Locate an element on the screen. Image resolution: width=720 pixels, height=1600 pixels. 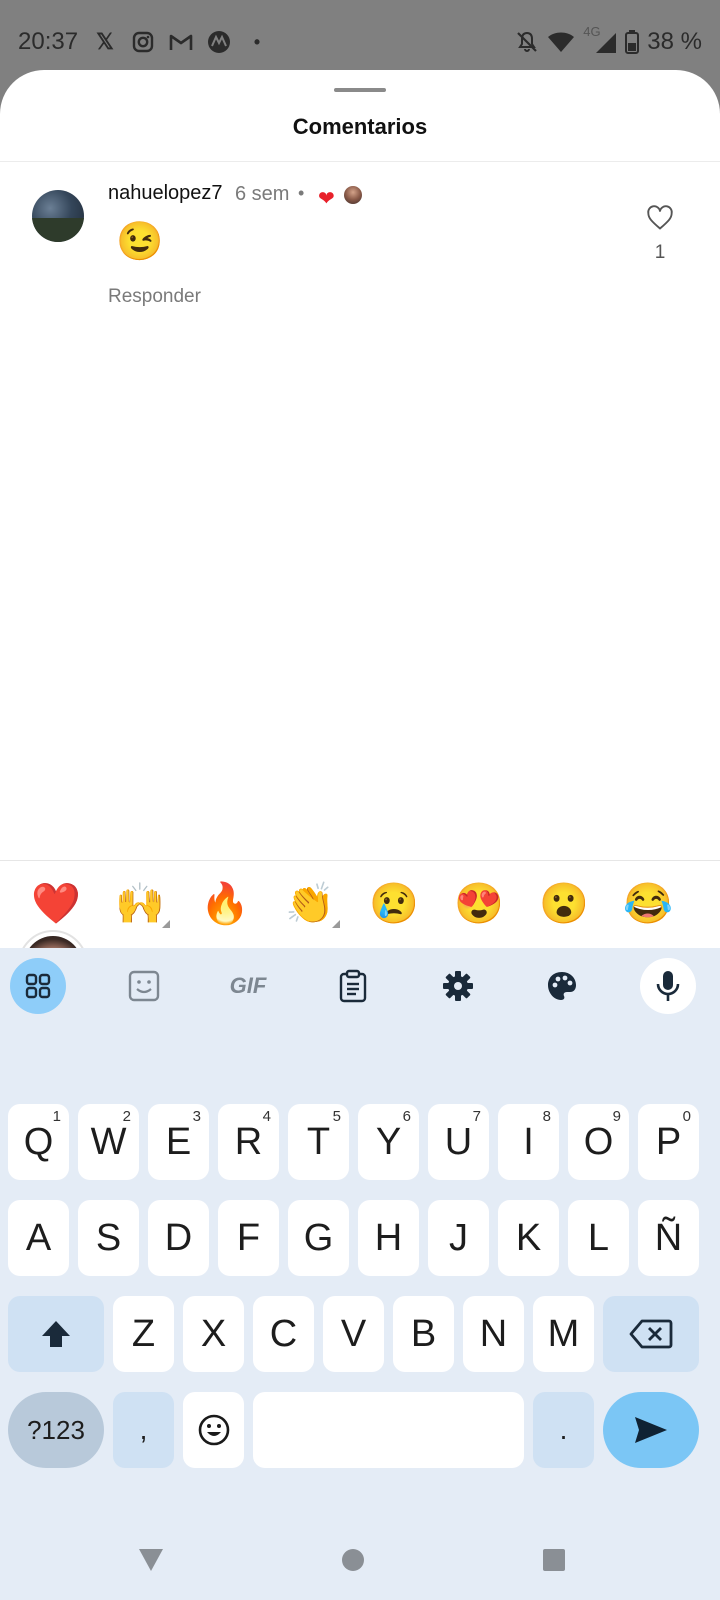
key-u: U7 is located at coordinates (458, 1142).